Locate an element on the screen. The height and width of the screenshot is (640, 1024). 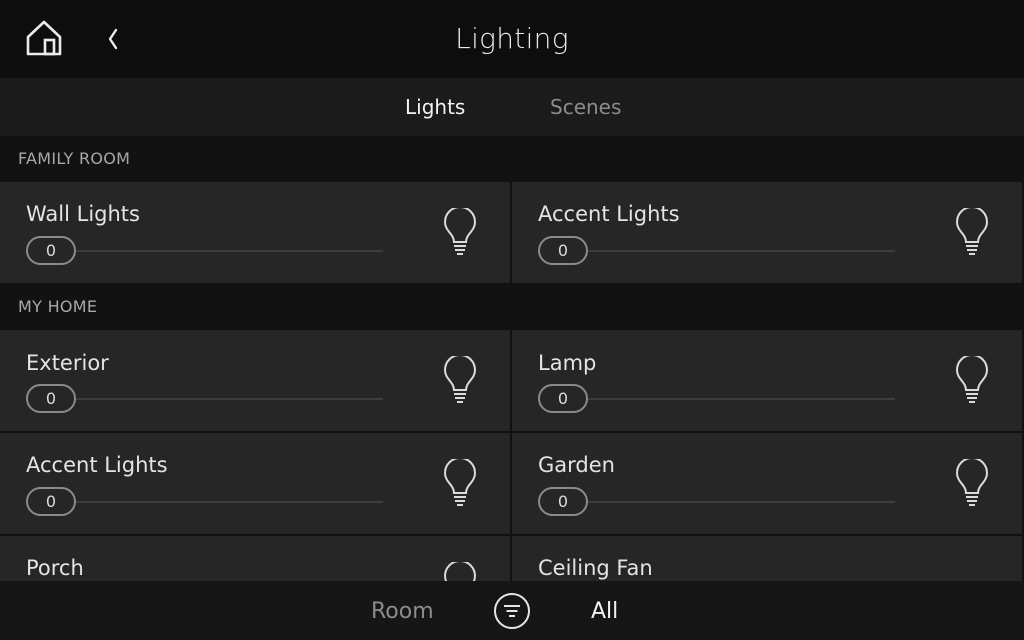
room-filter-button: Room is located at coordinates (402, 611).